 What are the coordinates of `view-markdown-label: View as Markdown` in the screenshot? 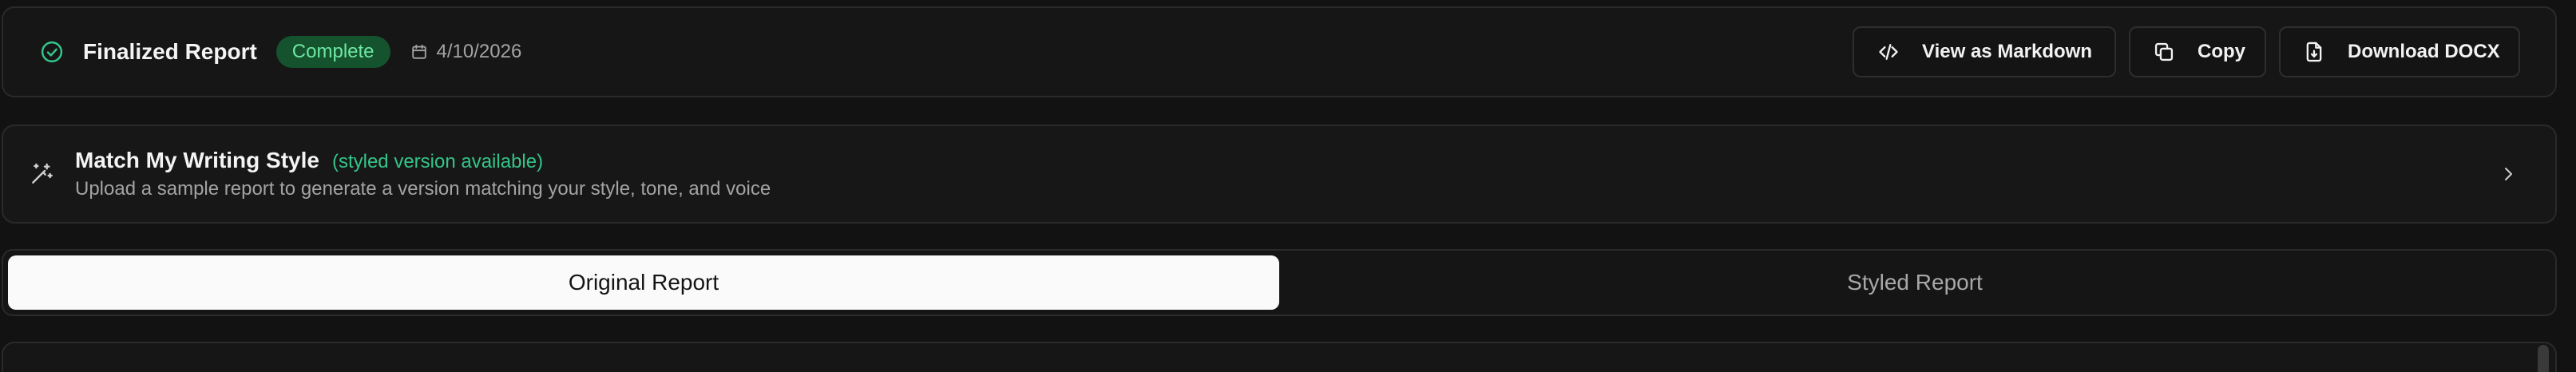 It's located at (2007, 52).